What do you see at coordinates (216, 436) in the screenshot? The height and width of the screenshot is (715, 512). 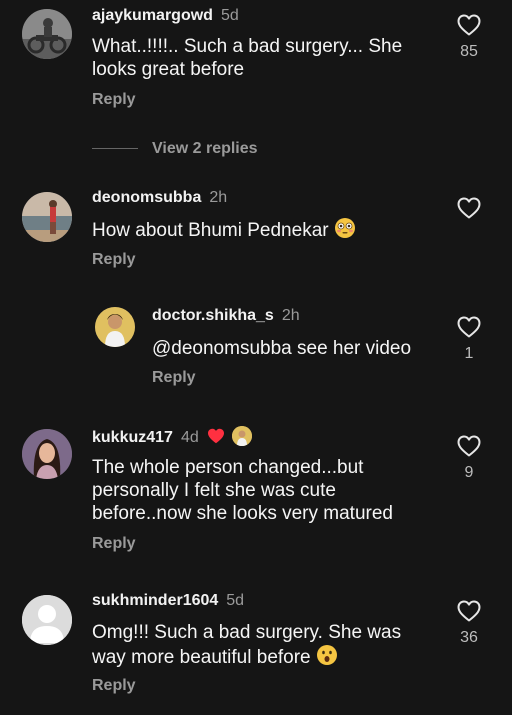 I see `red-heart-icon` at bounding box center [216, 436].